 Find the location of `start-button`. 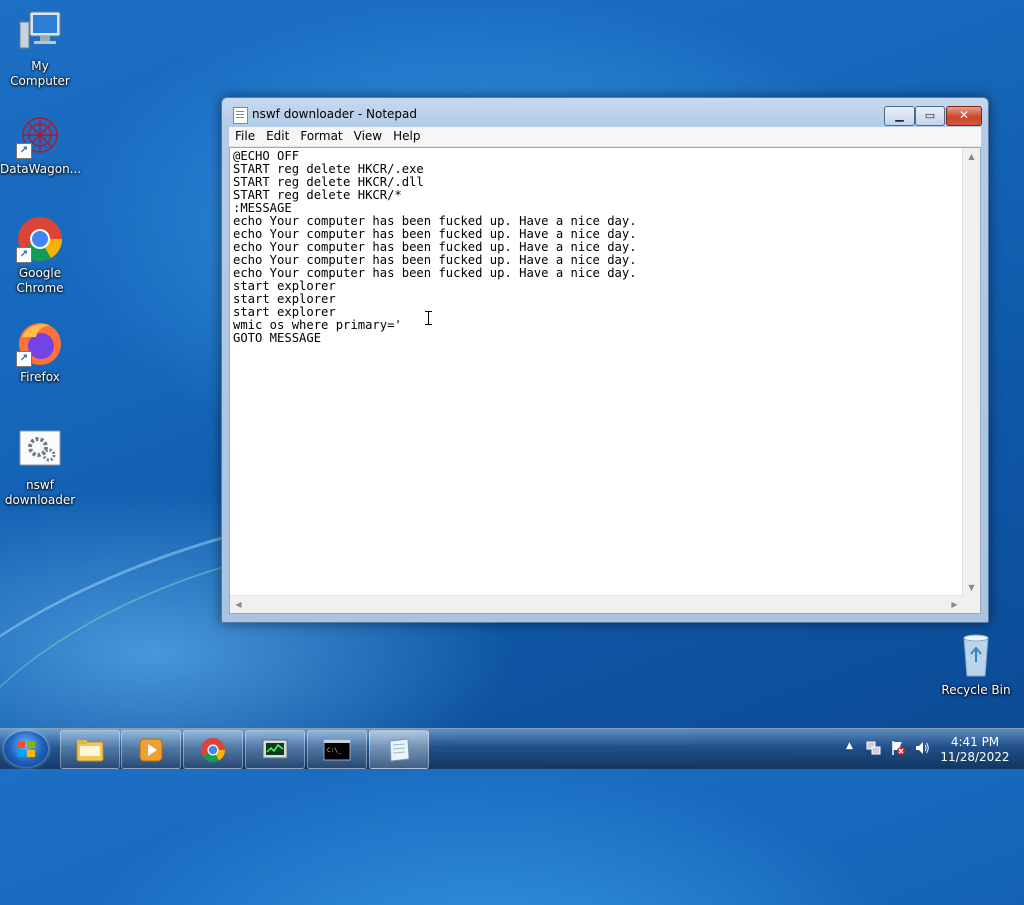

start-button is located at coordinates (26, 749).